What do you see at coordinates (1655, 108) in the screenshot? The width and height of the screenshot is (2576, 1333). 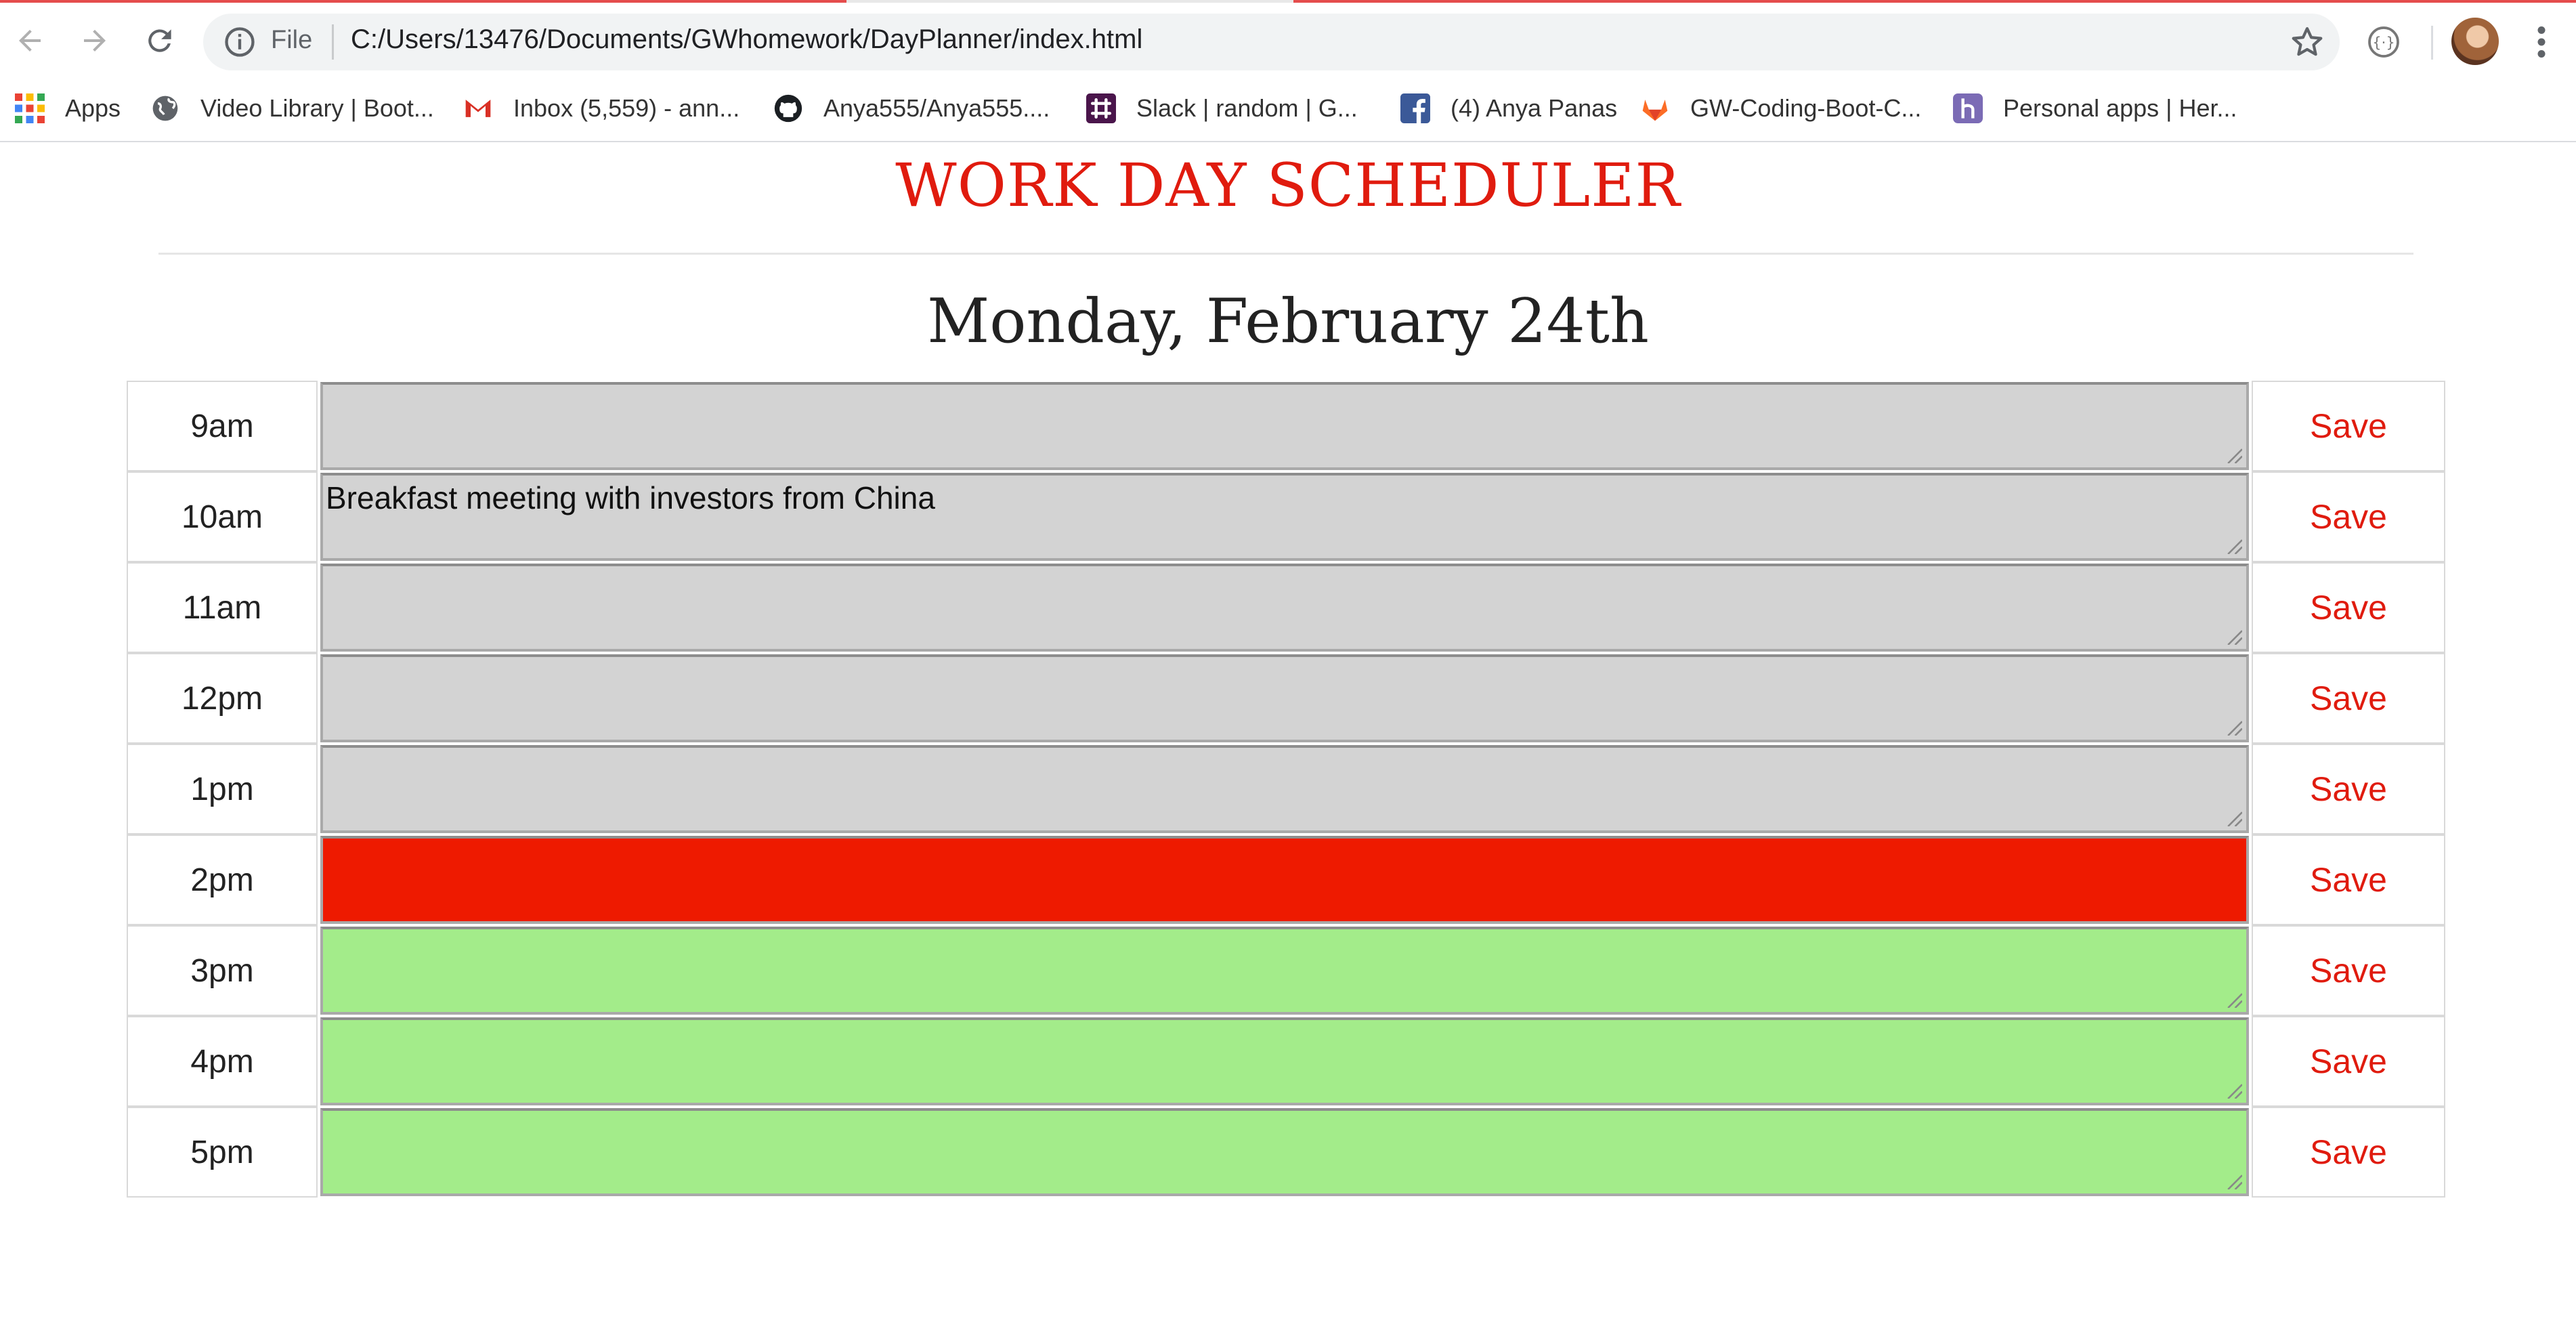 I see `gitlab-icon` at bounding box center [1655, 108].